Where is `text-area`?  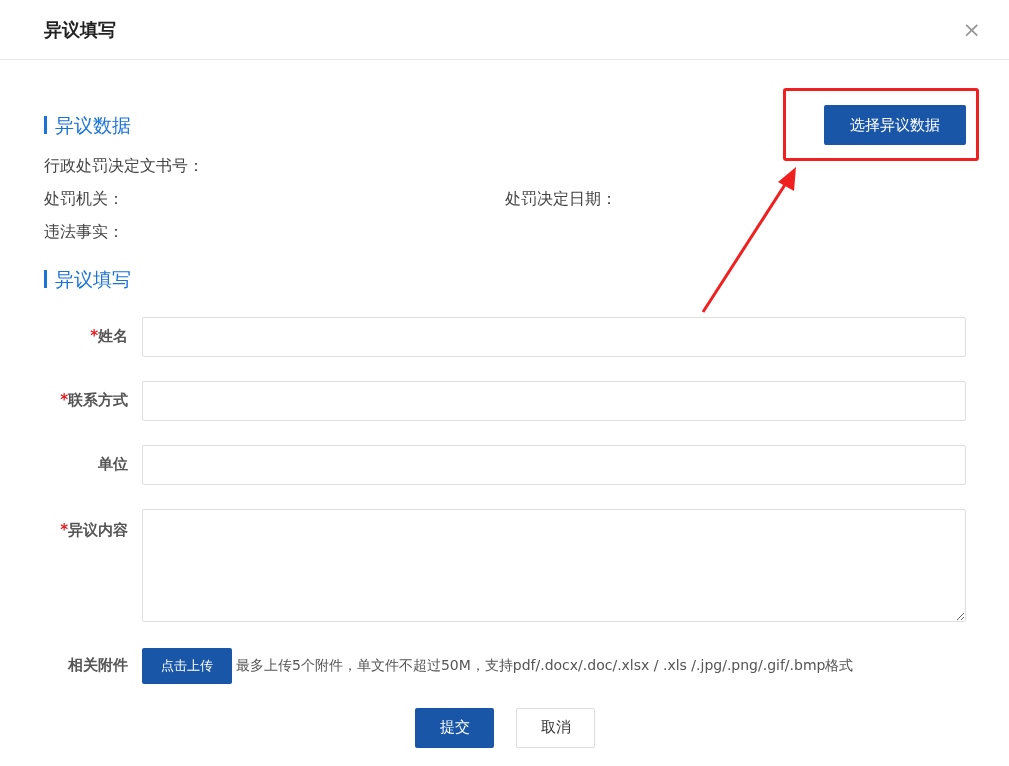 text-area is located at coordinates (554, 565).